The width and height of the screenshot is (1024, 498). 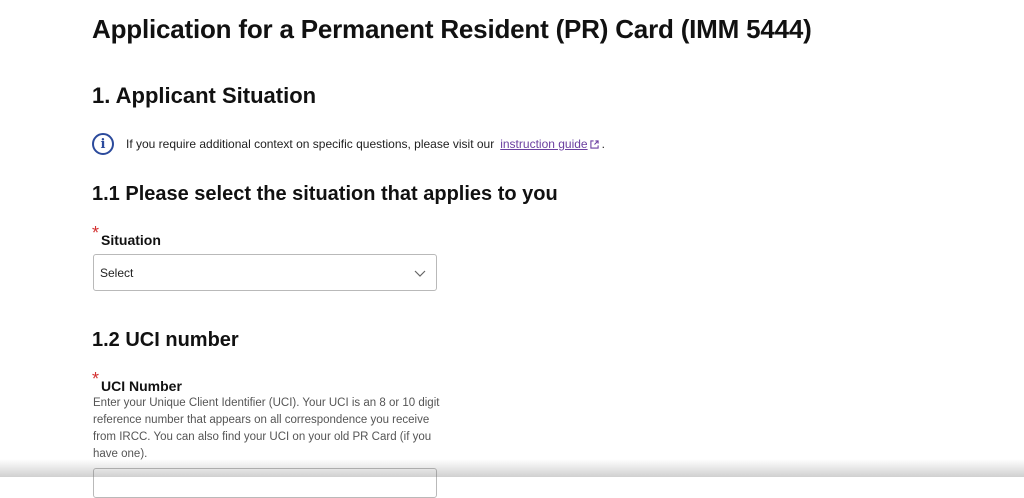 What do you see at coordinates (265, 272) in the screenshot?
I see `situation-select: Select` at bounding box center [265, 272].